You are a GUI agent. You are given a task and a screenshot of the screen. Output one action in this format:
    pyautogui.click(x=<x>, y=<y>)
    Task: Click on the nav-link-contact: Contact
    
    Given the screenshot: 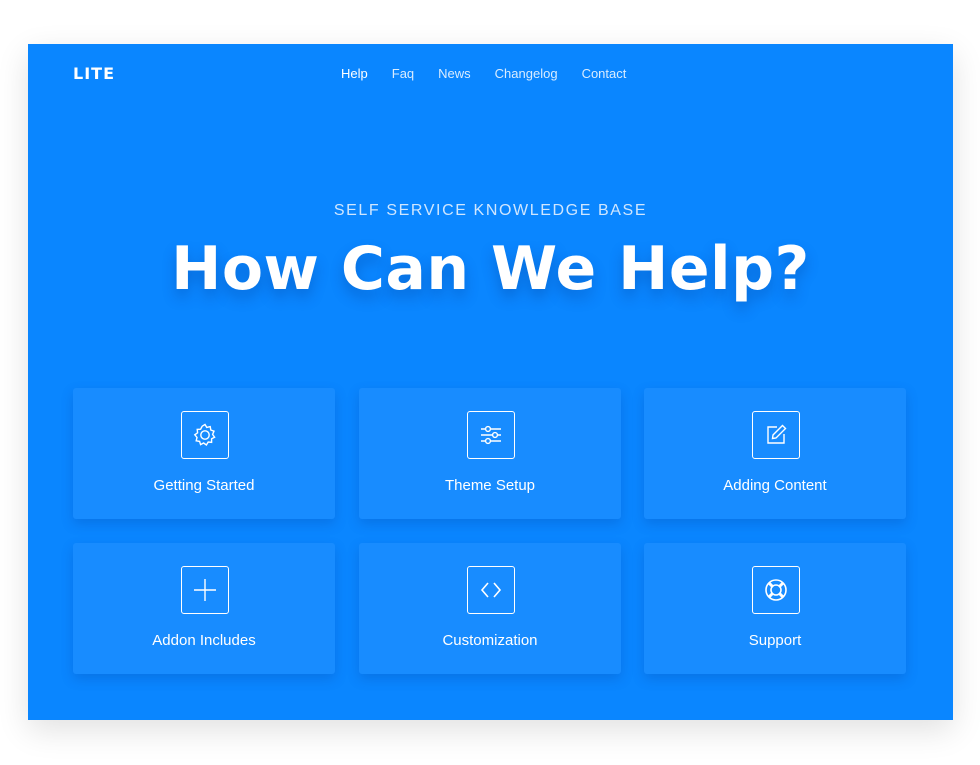 What is the action you would take?
    pyautogui.click(x=604, y=73)
    